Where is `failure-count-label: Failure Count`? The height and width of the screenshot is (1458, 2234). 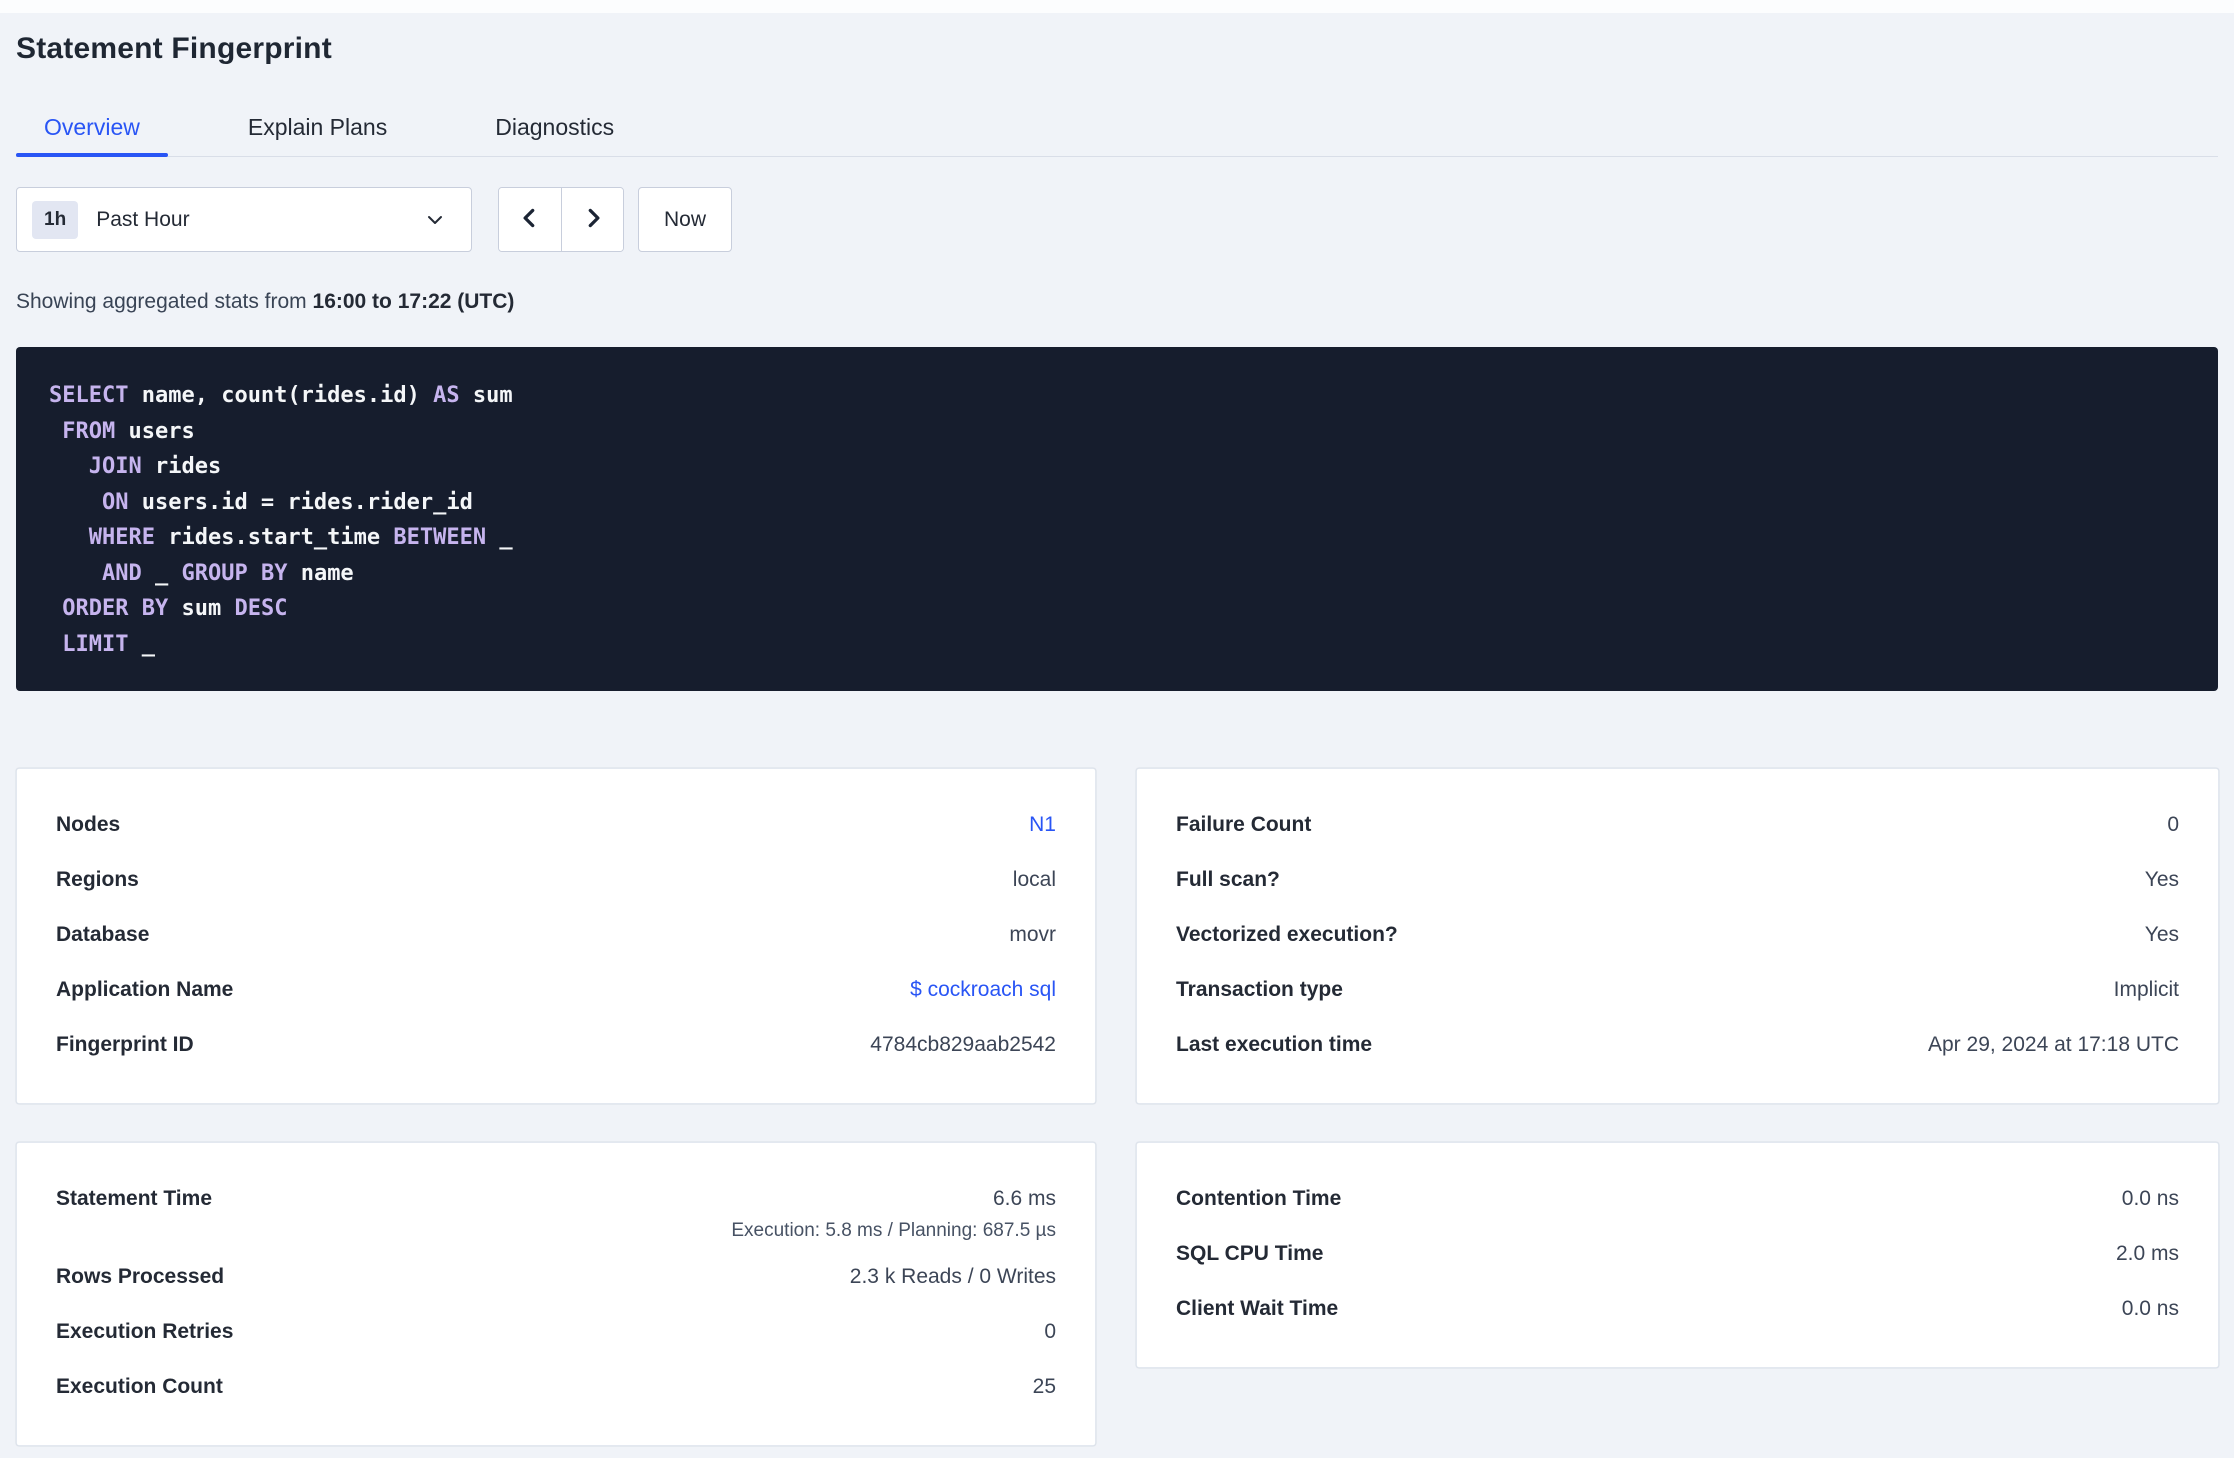 failure-count-label: Failure Count is located at coordinates (1244, 824).